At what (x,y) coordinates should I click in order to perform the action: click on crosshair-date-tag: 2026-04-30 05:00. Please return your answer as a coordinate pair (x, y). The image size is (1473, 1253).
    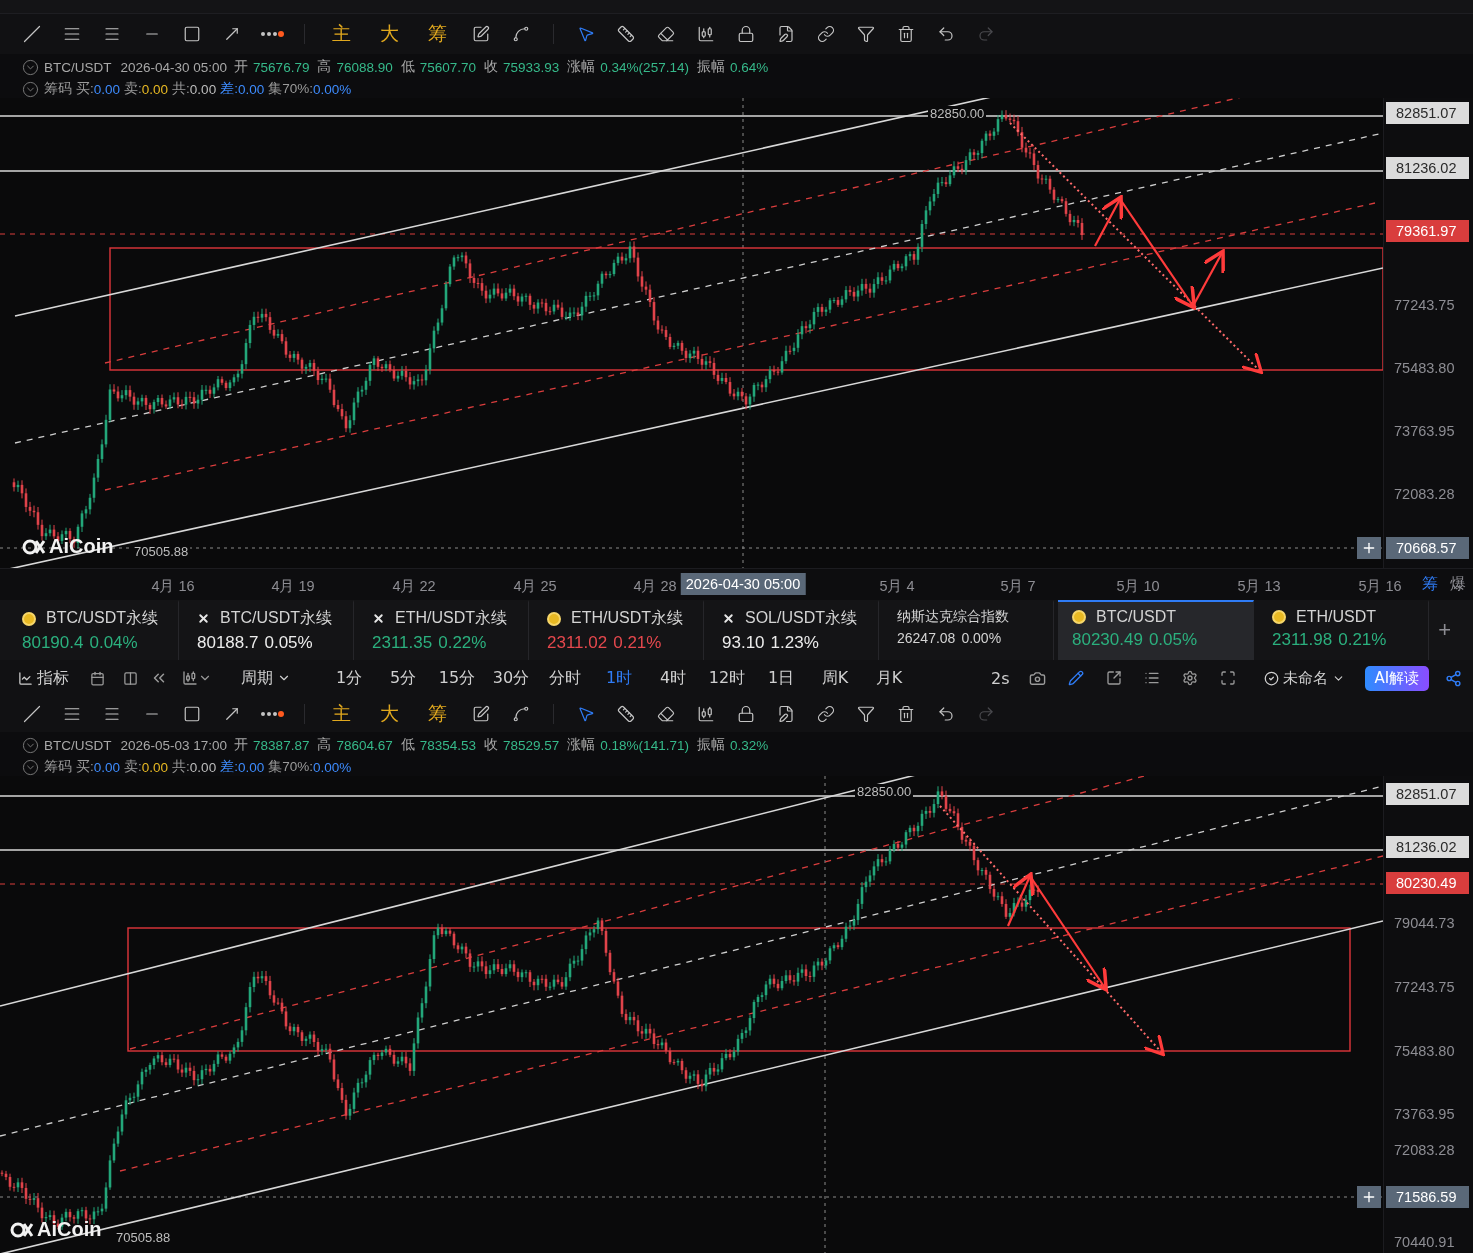
    Looking at the image, I should click on (743, 584).